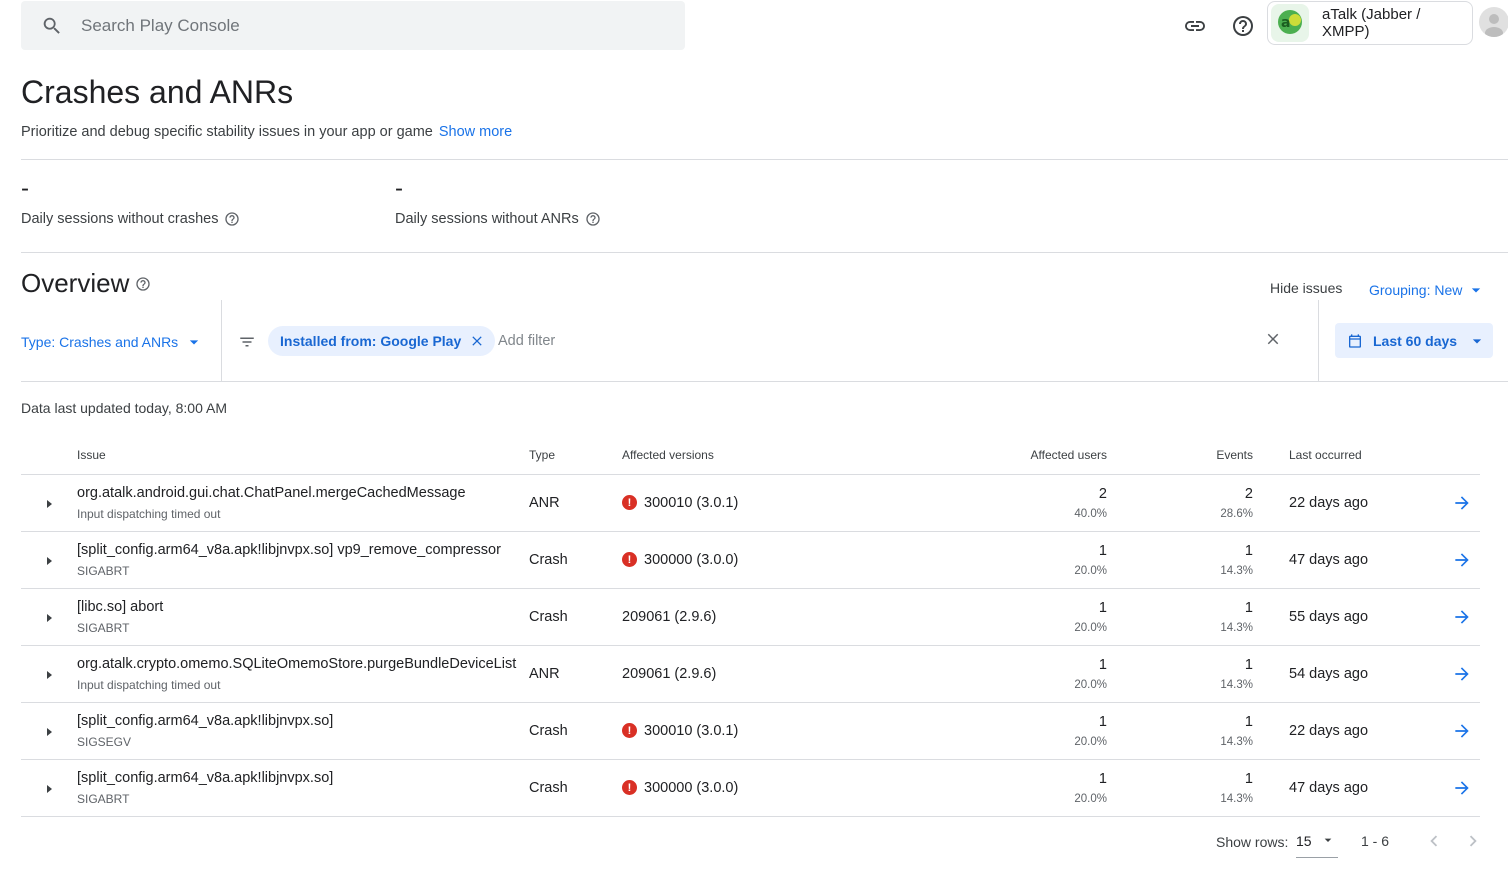  What do you see at coordinates (1009, 788) in the screenshot?
I see `users-cell: 1 20.0%` at bounding box center [1009, 788].